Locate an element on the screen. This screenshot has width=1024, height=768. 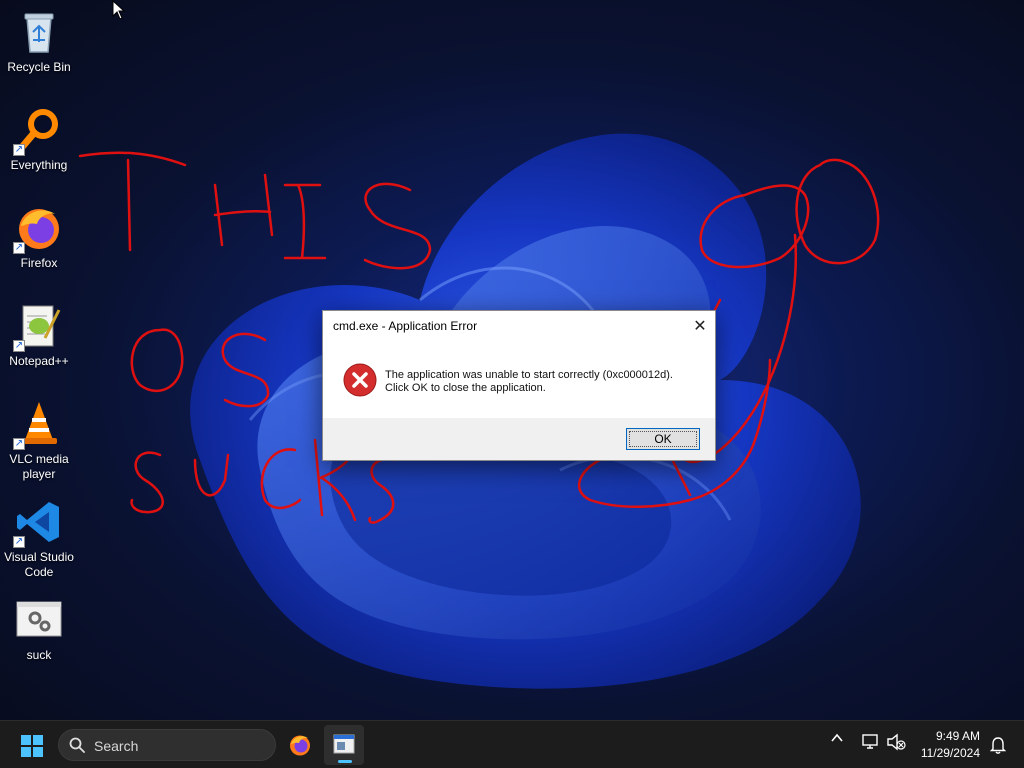
desktop-icon-label: suck is located at coordinates (39, 655).